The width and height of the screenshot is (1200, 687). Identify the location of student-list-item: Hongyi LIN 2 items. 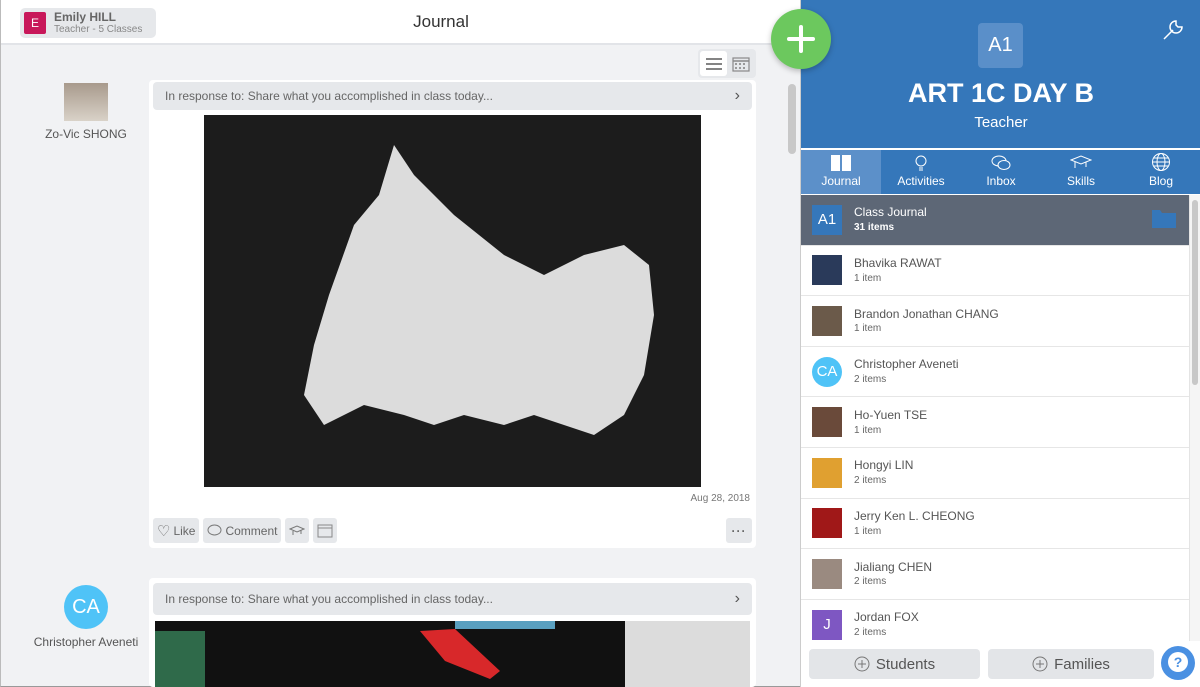
(995, 473).